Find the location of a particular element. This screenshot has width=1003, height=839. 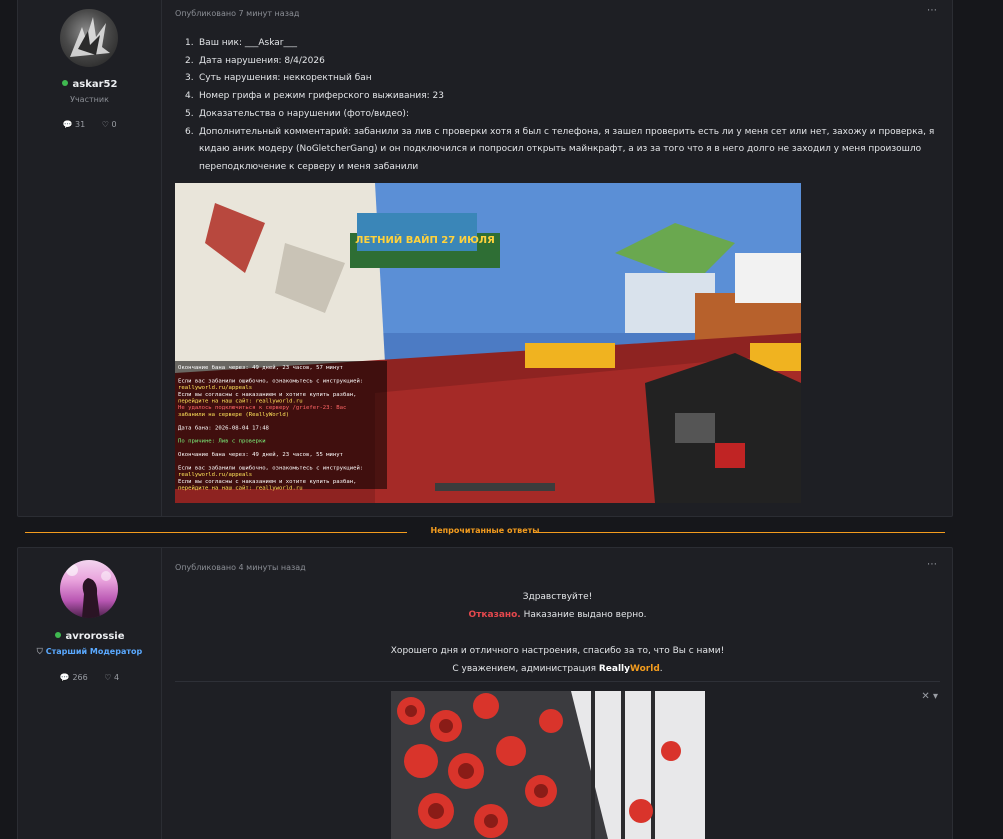

username: avrorossie is located at coordinates (89, 636).